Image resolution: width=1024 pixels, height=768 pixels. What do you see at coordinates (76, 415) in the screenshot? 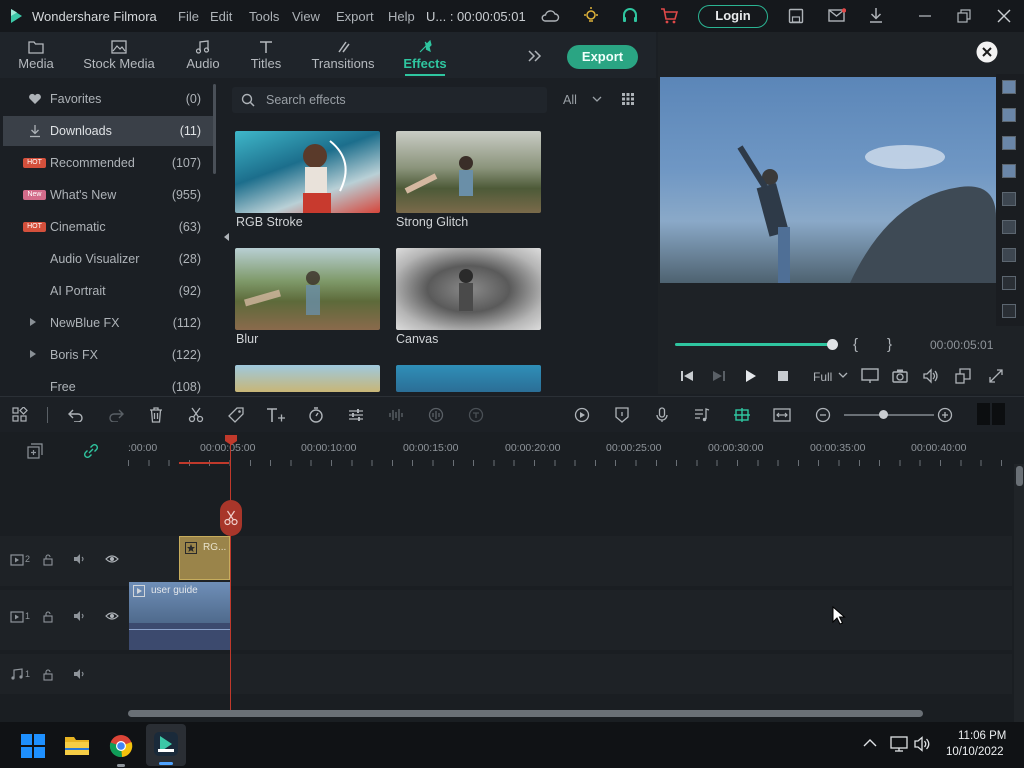
I see `undo-button` at bounding box center [76, 415].